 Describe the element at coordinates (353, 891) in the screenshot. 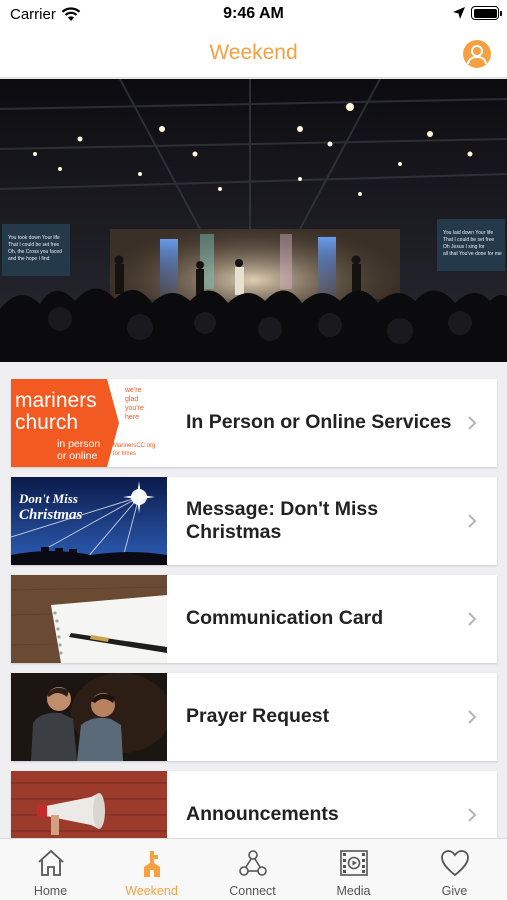

I see `tab-label: Media` at that location.